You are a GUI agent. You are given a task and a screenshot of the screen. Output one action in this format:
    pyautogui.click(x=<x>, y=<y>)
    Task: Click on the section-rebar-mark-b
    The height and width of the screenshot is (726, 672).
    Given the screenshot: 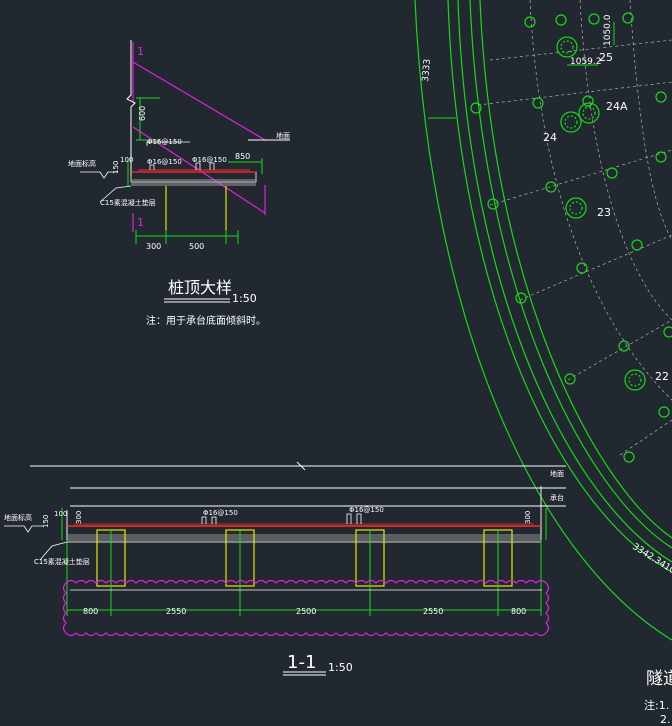 What is the action you would take?
    pyautogui.click(x=349, y=518)
    